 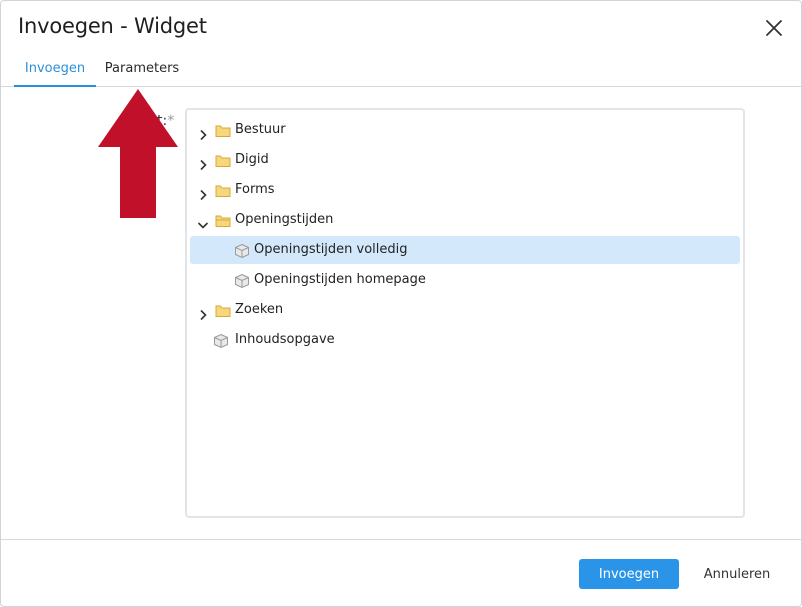 I want to click on tree-item-digid: Digid, so click(x=467, y=160).